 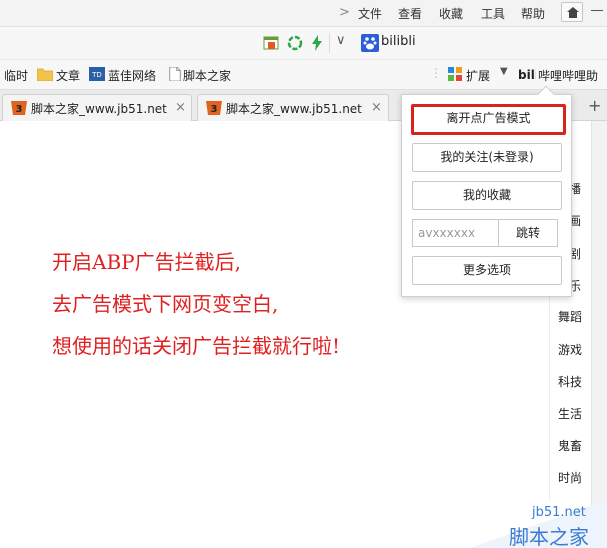 I want to click on bookmark-lanjia: 蓝佳网络, so click(x=132, y=75).